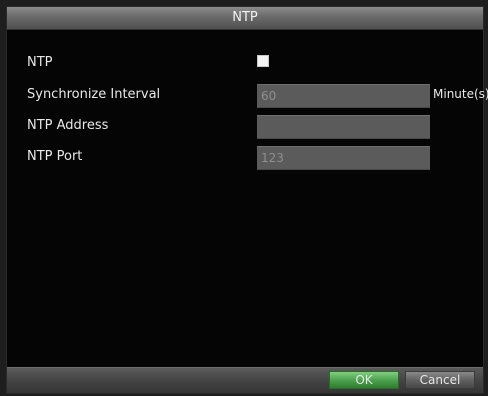 The height and width of the screenshot is (396, 488). What do you see at coordinates (94, 94) in the screenshot?
I see `sync-interval-label: Synchronize Interval` at bounding box center [94, 94].